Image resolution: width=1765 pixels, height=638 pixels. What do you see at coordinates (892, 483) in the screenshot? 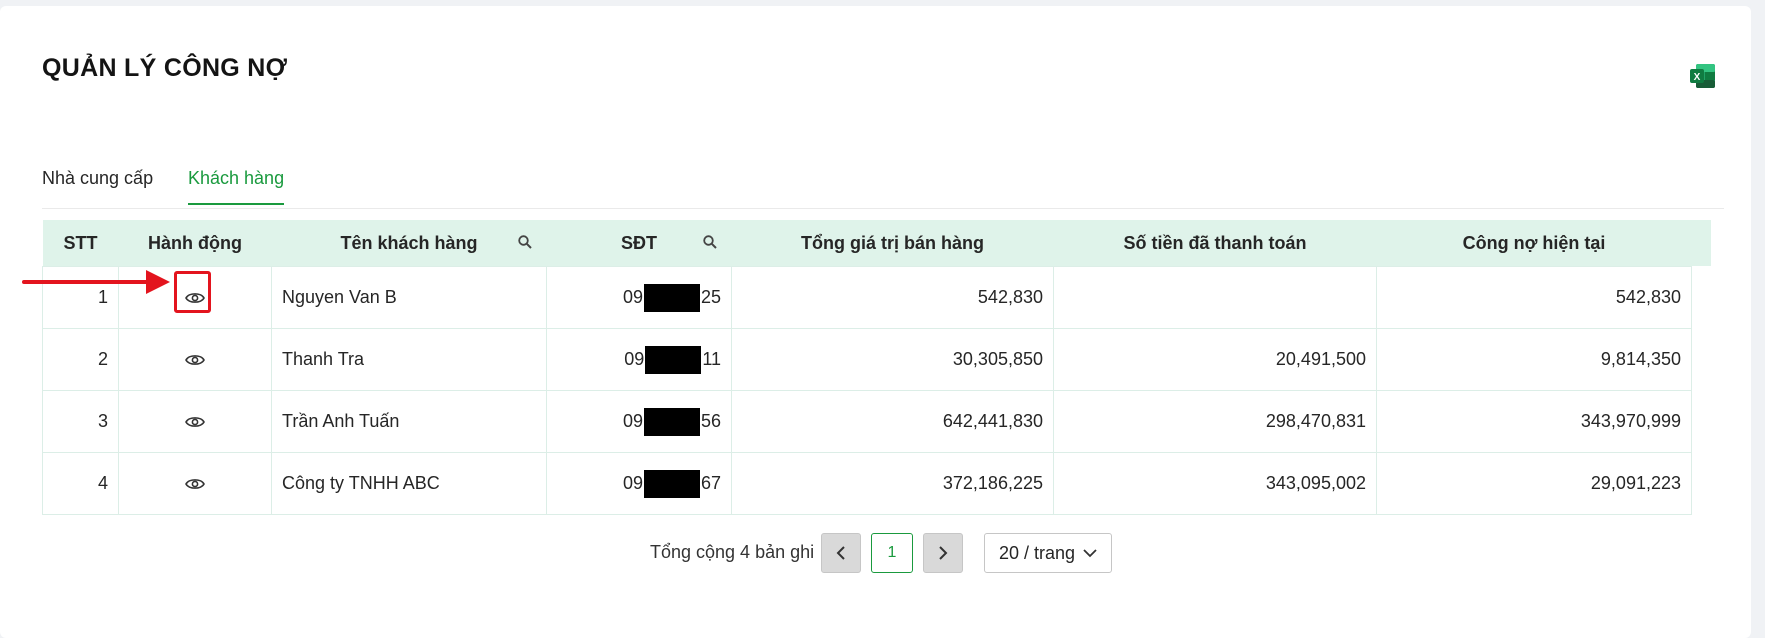
I see `cell-total-sales: 372,186,225` at bounding box center [892, 483].